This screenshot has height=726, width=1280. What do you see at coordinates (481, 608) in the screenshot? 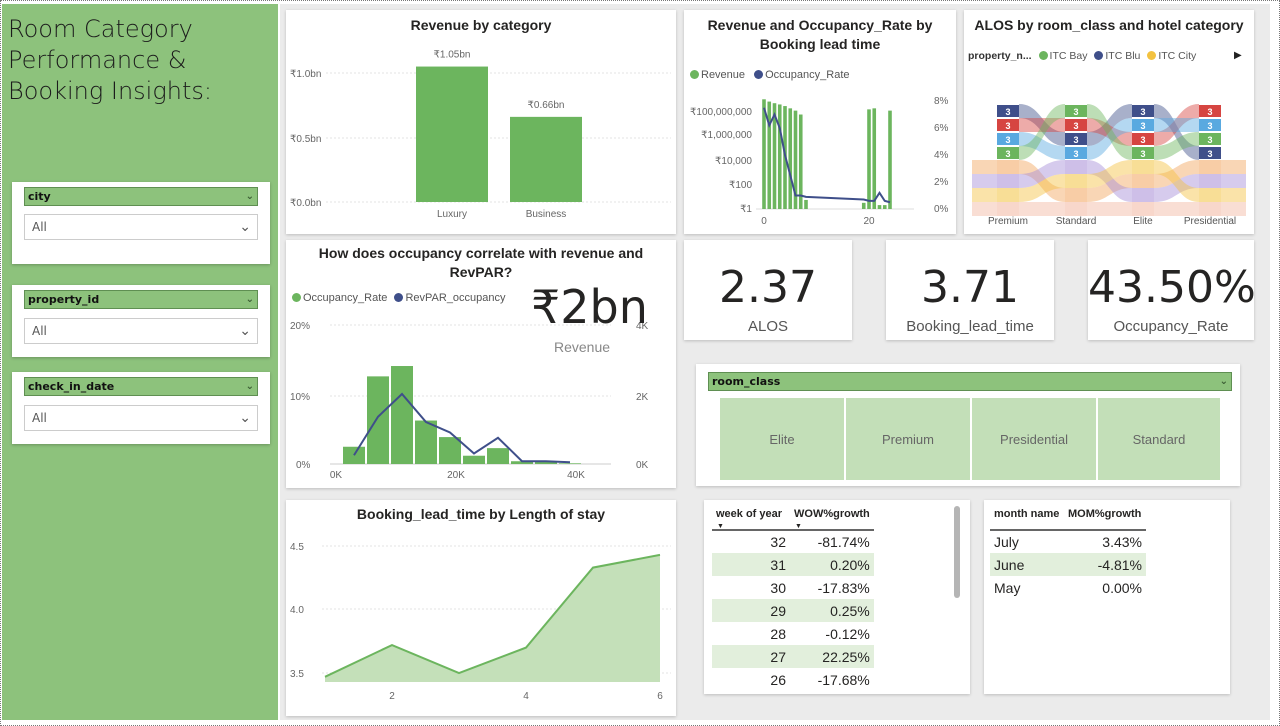
I see `los-area-chart: 4.5 4.0 3.5 2 4 6` at bounding box center [481, 608].